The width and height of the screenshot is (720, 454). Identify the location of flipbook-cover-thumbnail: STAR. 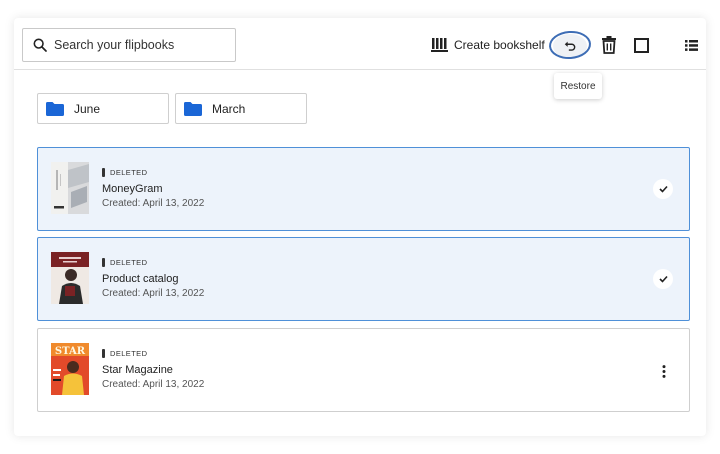
(70, 369).